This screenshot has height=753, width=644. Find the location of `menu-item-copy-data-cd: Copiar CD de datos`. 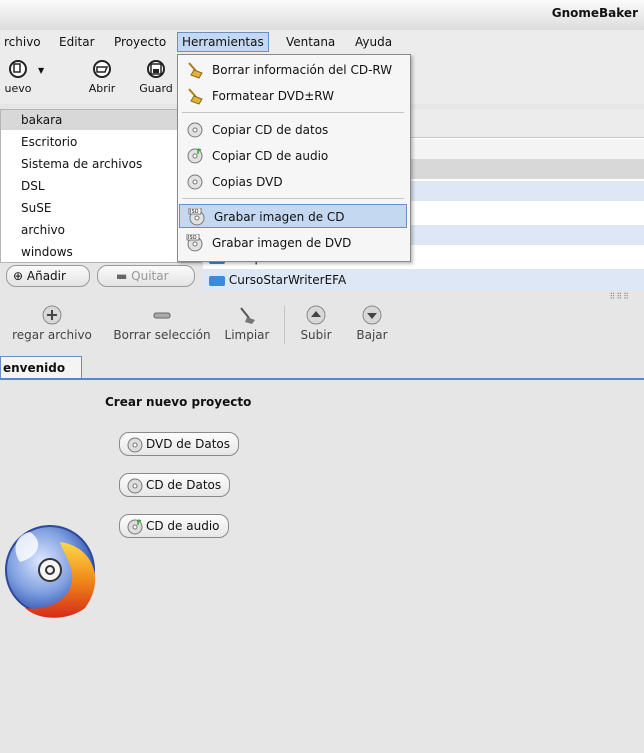

menu-item-copy-data-cd: Copiar CD de datos is located at coordinates (293, 130).